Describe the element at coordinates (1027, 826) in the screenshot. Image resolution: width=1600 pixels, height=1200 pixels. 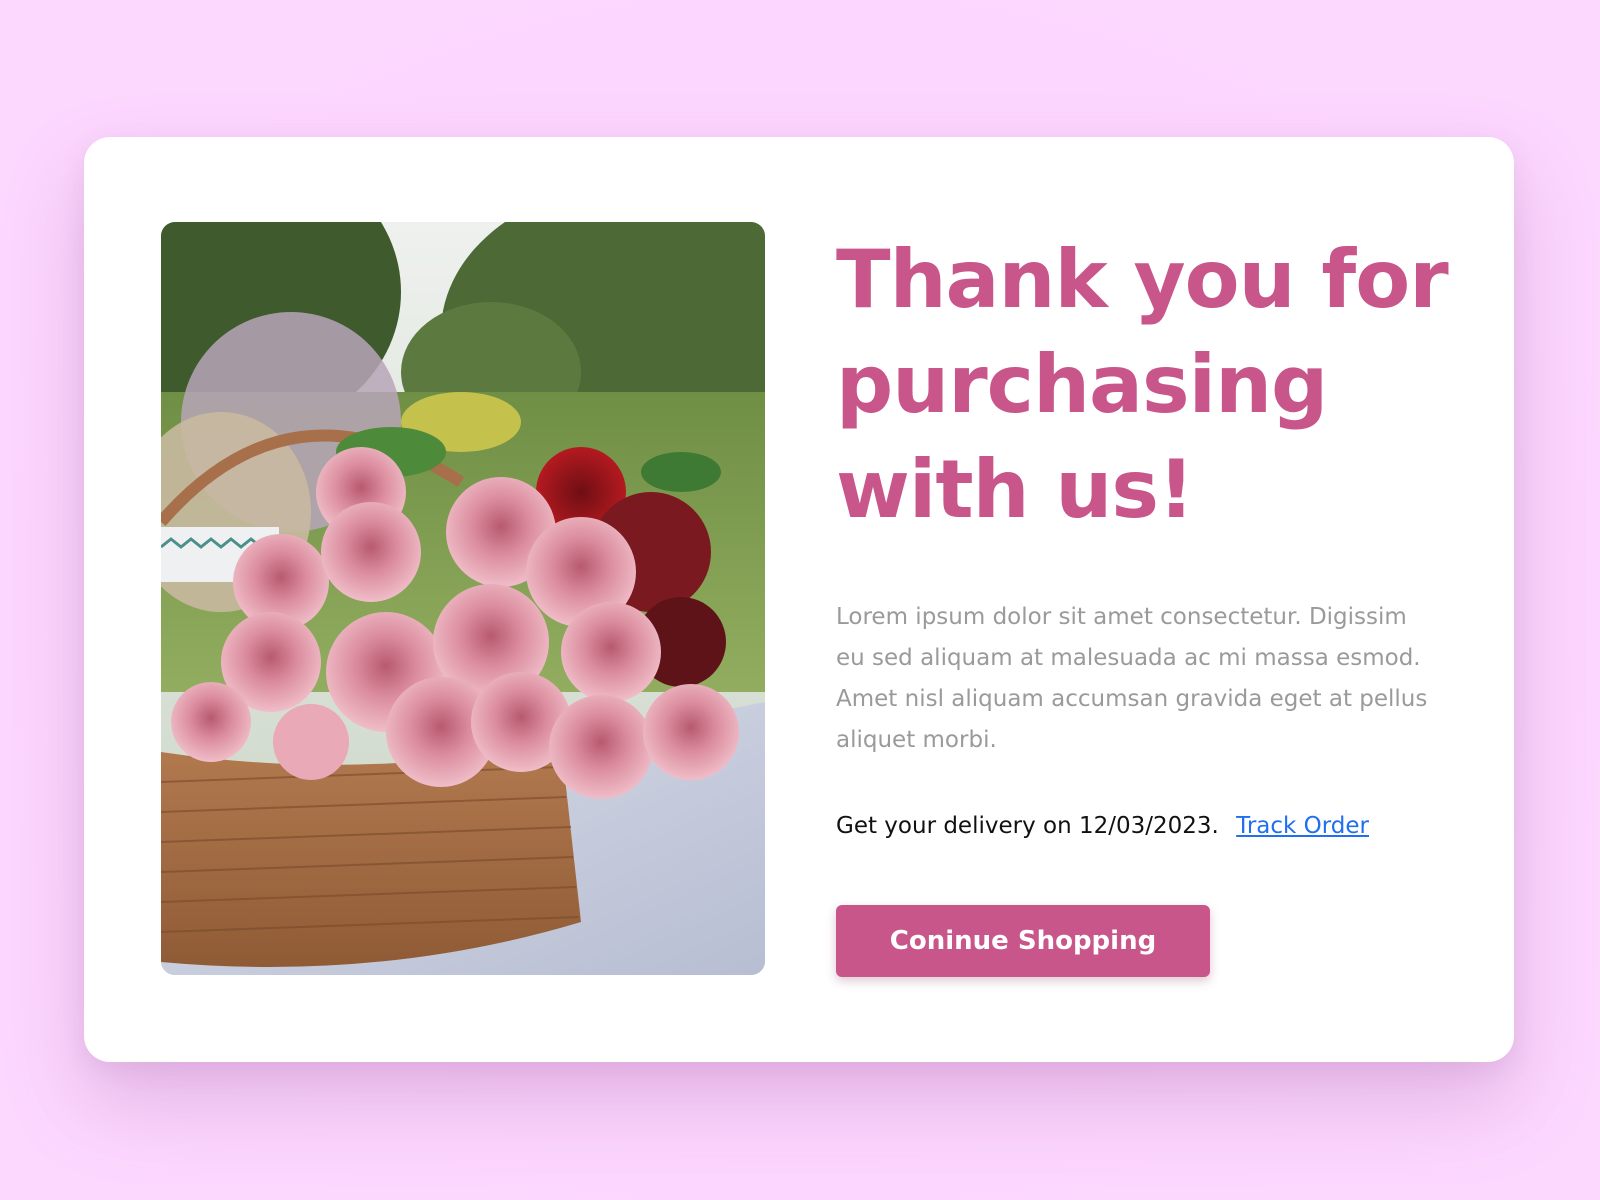
I see `delivery-date-text: Get your delivery on 12/03/2023.` at that location.